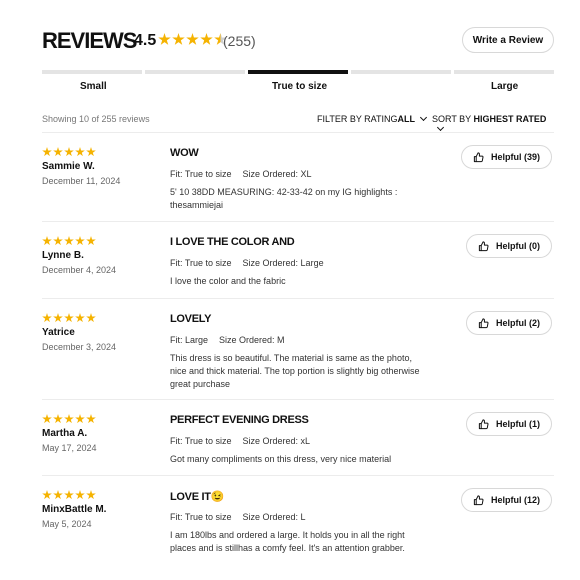 The image size is (580, 580). I want to click on review-meta: Fit: True to size Size Ordered: Large, so click(247, 263).